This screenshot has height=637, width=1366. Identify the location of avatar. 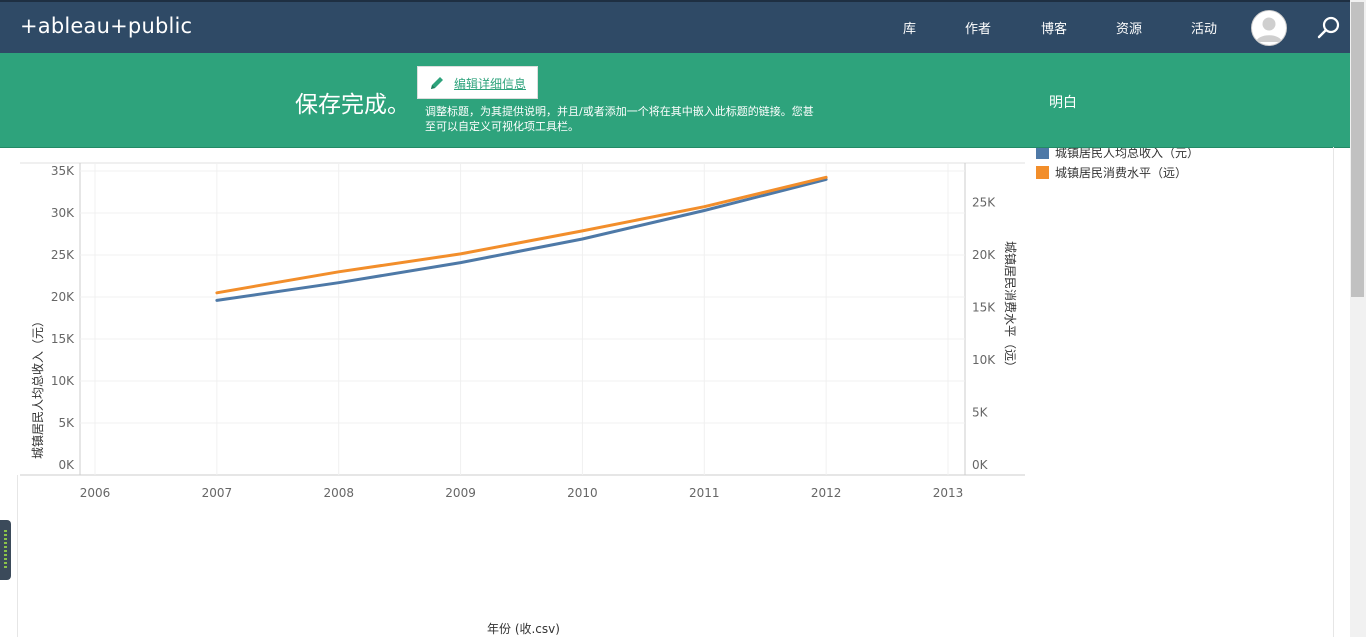
(1269, 28).